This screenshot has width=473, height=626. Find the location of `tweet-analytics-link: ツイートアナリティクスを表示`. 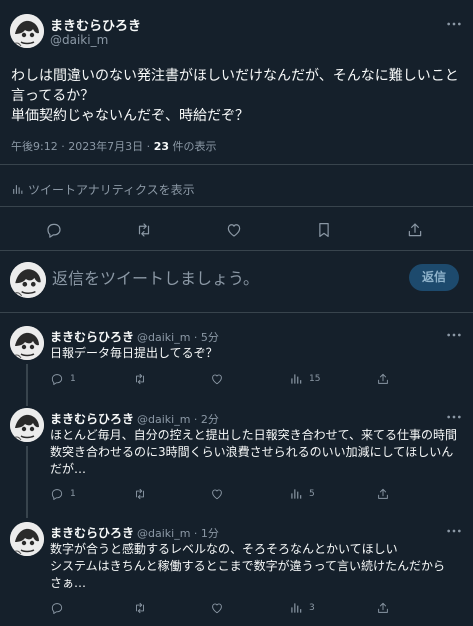

tweet-analytics-link: ツイートアナリティクスを表示 is located at coordinates (103, 189).